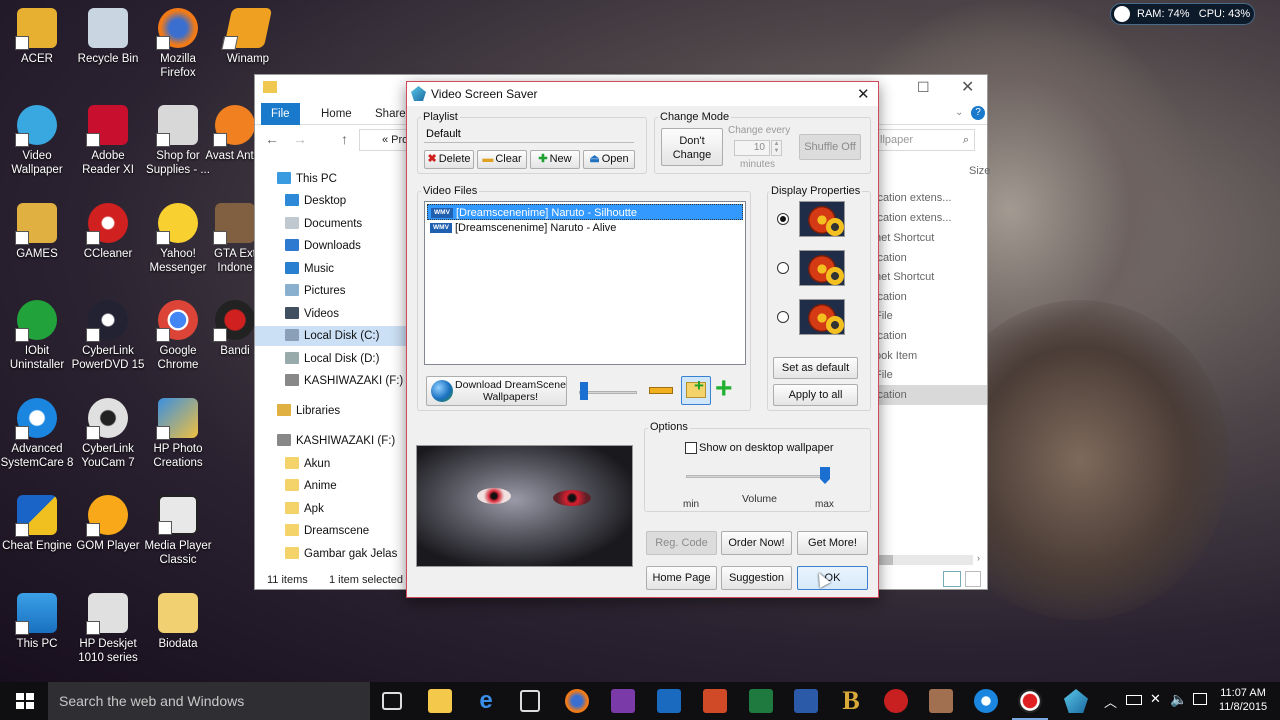  I want to click on desktop-icon-adobe-reader: Adobe Reader XI, so click(108, 141).